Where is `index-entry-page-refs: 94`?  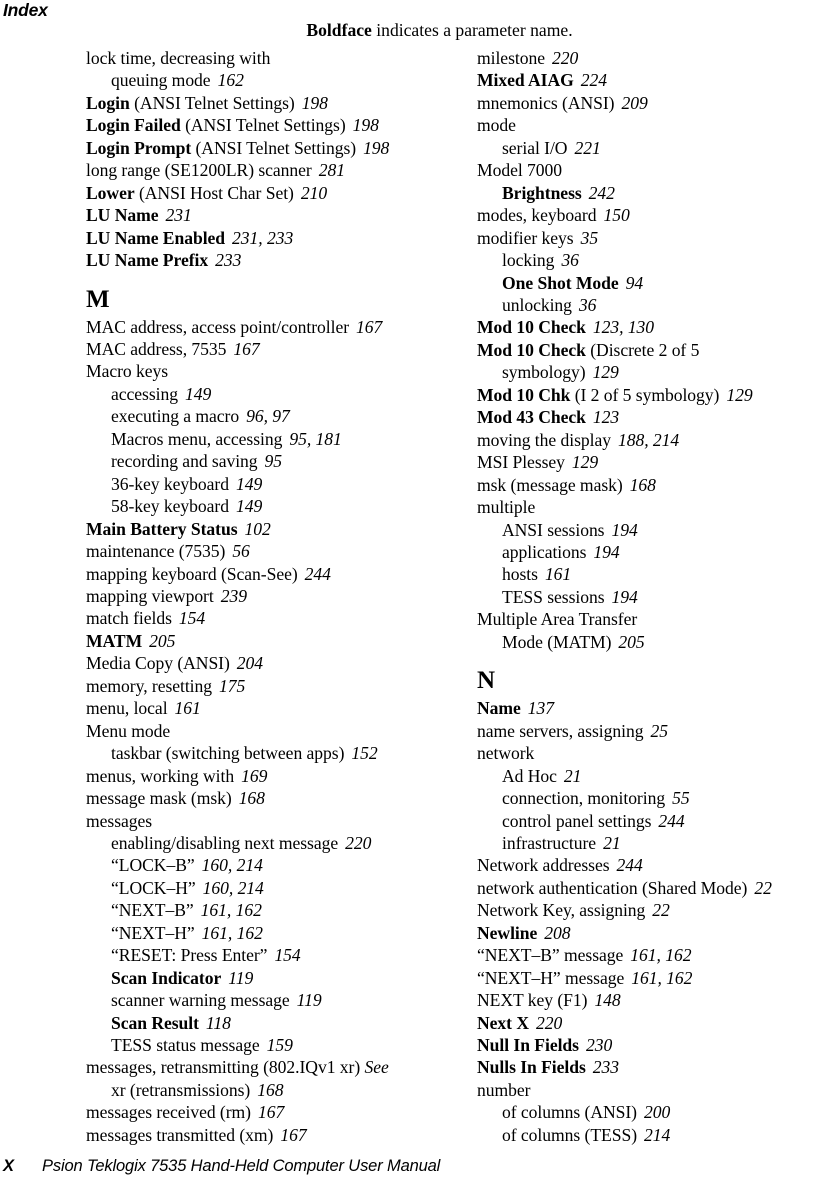 index-entry-page-refs: 94 is located at coordinates (631, 283).